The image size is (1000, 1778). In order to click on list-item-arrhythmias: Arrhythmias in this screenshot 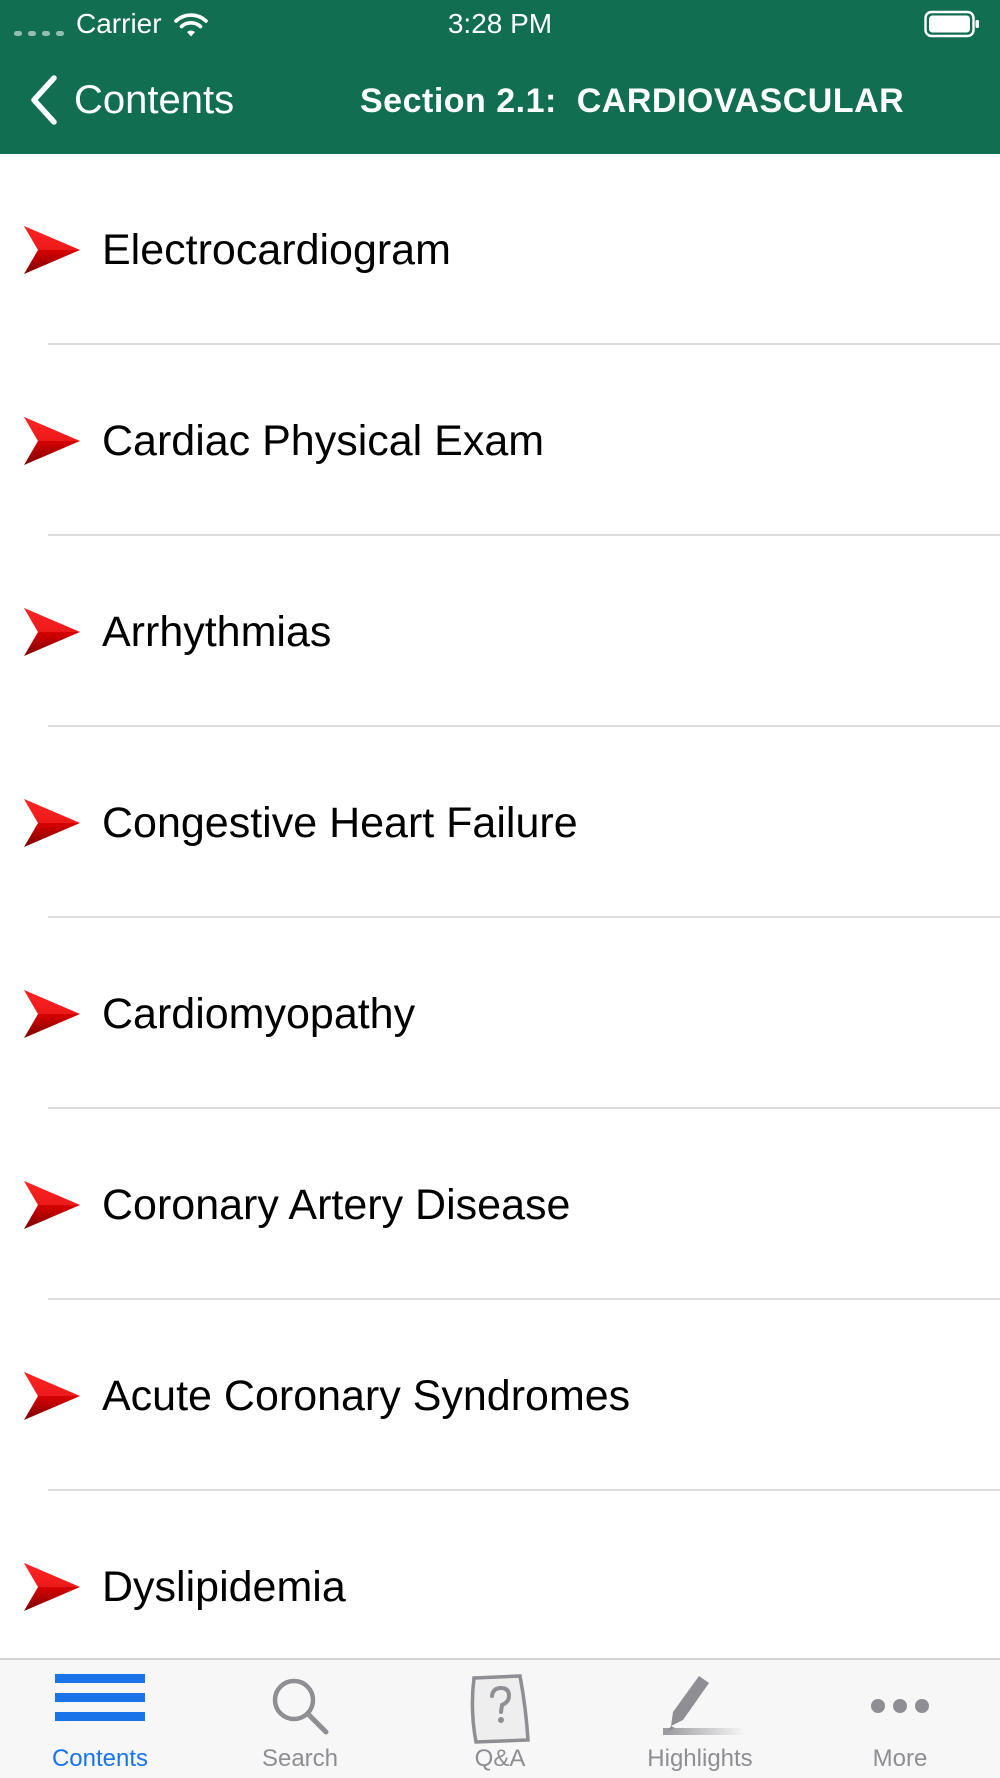, I will do `click(500, 631)`.